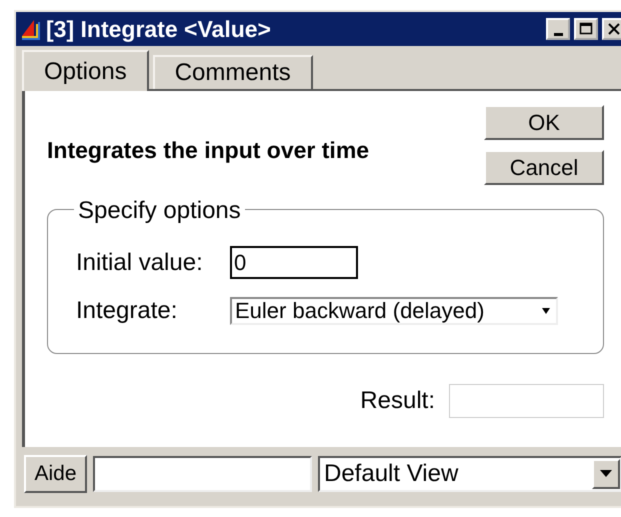 The width and height of the screenshot is (621, 517). Describe the element at coordinates (85, 70) in the screenshot. I see `tab: Options` at that location.